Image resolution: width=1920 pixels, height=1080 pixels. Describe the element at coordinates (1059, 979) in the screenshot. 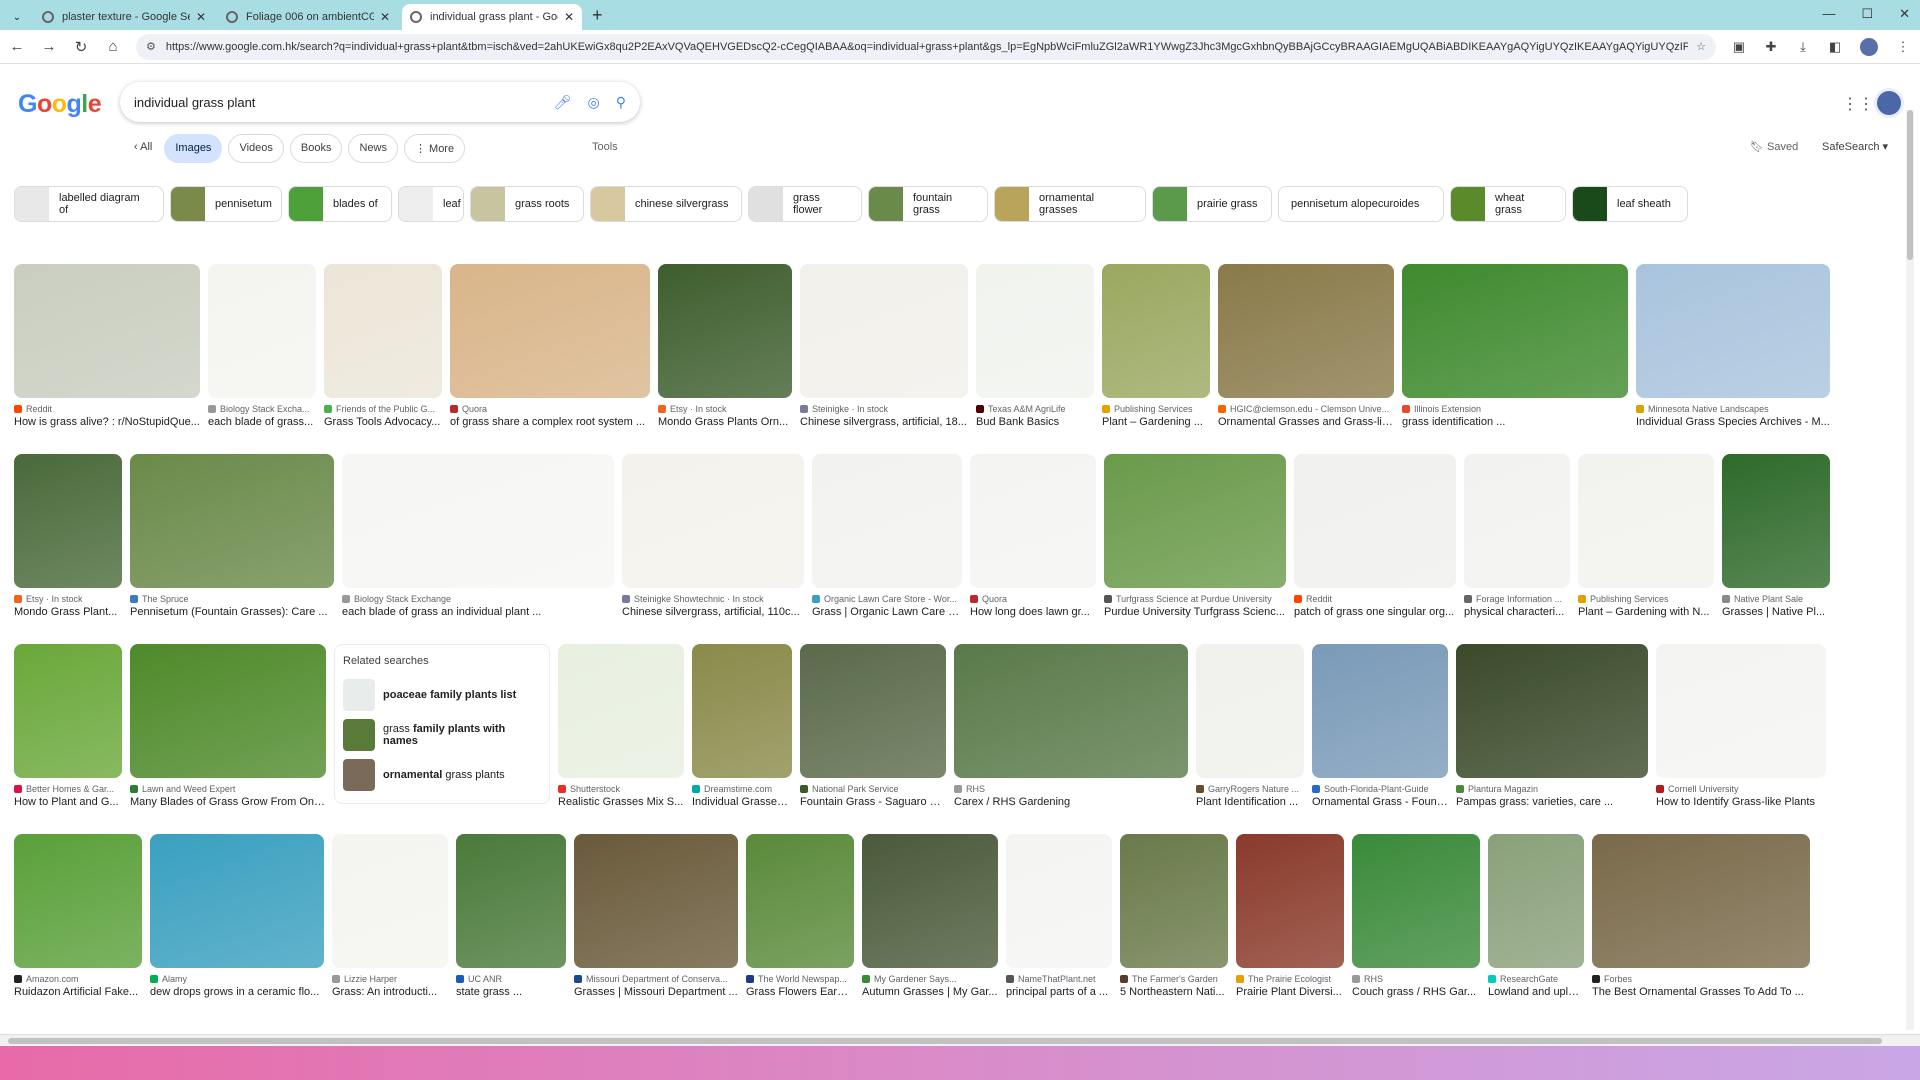

I see `result-source: NameThatPlant.net` at that location.